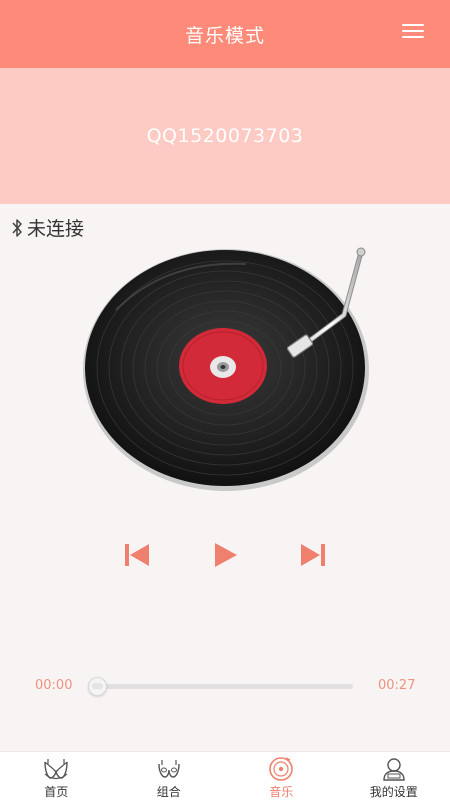 This screenshot has width=450, height=800. I want to click on previous-track-icon, so click(137, 555).